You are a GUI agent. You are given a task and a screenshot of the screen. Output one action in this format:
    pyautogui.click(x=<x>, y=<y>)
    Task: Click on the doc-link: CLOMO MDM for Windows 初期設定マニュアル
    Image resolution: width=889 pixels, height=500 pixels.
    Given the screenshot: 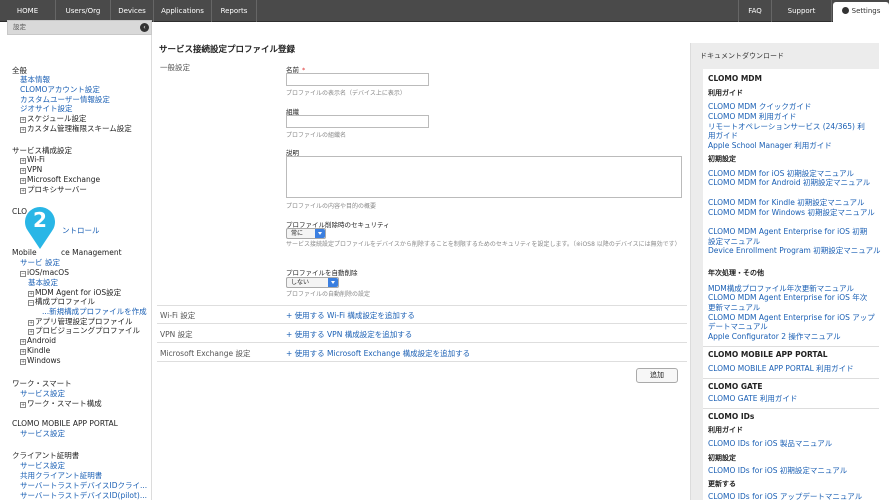 What is the action you would take?
    pyautogui.click(x=791, y=212)
    